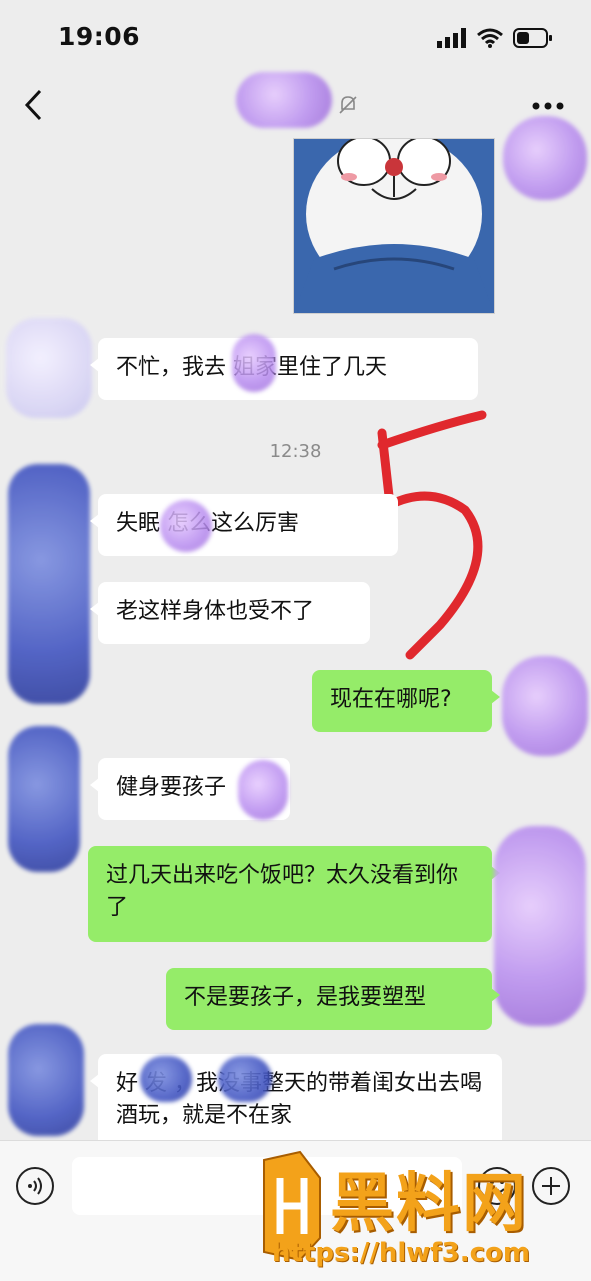 The image size is (591, 1281). Describe the element at coordinates (284, 100) in the screenshot. I see `chat-title-redaction` at that location.